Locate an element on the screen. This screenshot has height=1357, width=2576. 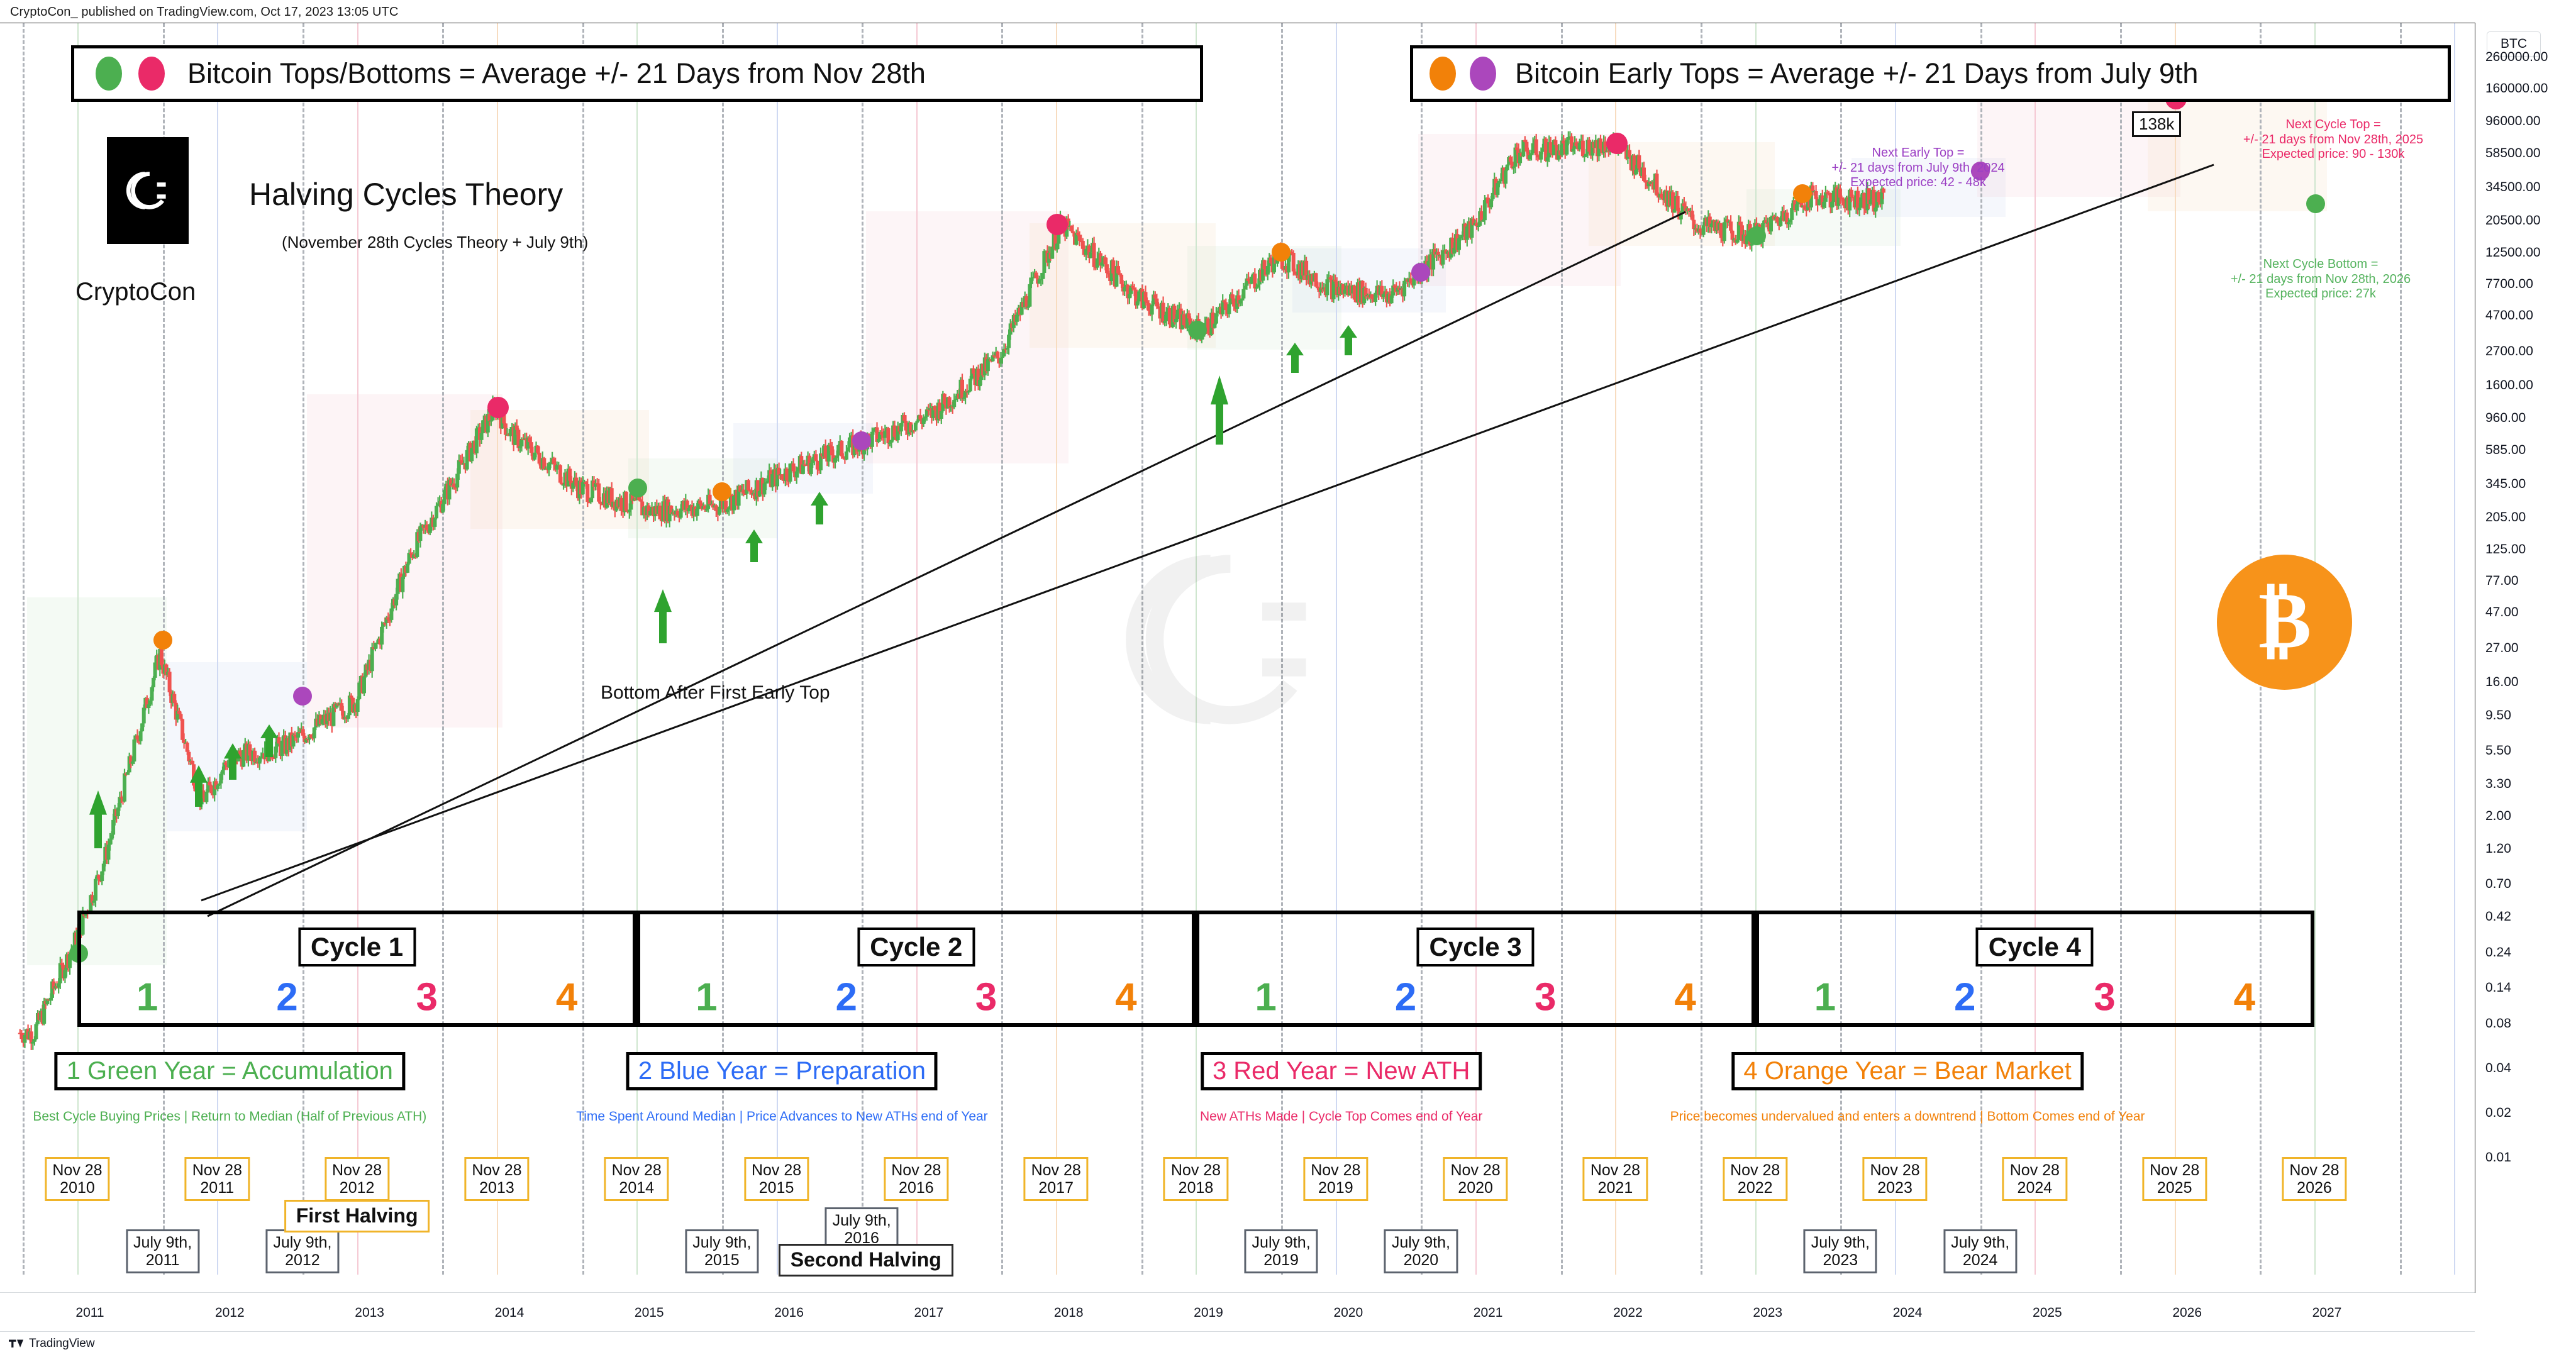
price-tick: 0.42 is located at coordinates (2498, 916).